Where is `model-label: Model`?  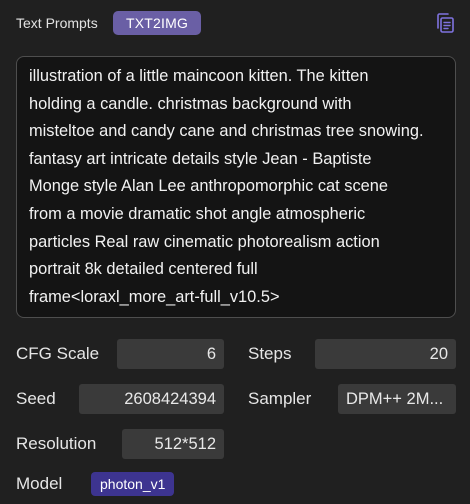
model-label: Model is located at coordinates (39, 483).